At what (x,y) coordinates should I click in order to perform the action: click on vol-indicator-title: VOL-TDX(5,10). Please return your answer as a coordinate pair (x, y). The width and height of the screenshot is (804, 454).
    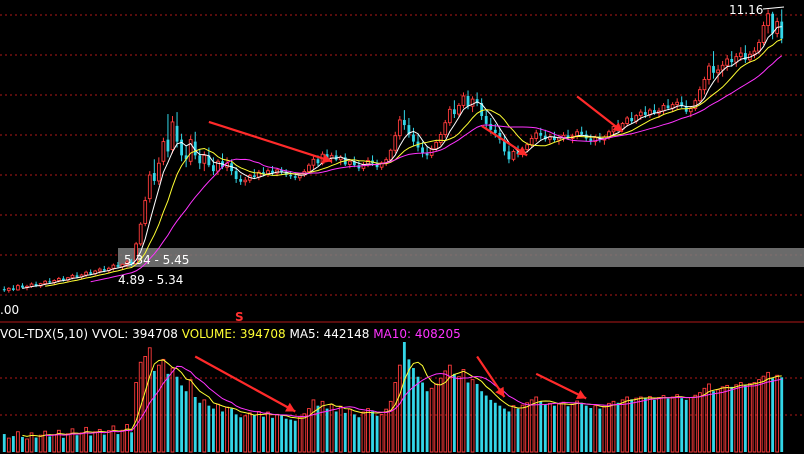
    Looking at the image, I should click on (44, 334).